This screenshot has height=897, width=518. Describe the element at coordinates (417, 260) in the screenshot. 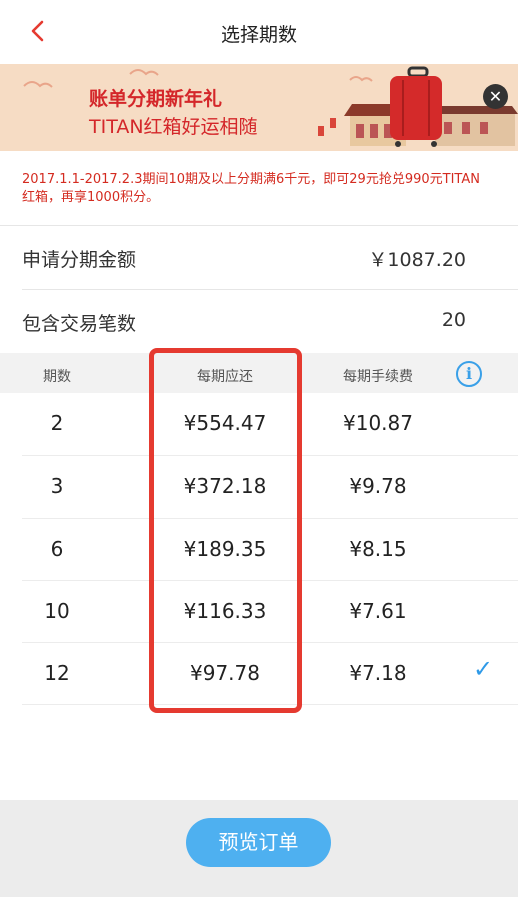

I see `amount-value: ￥1087.20` at that location.